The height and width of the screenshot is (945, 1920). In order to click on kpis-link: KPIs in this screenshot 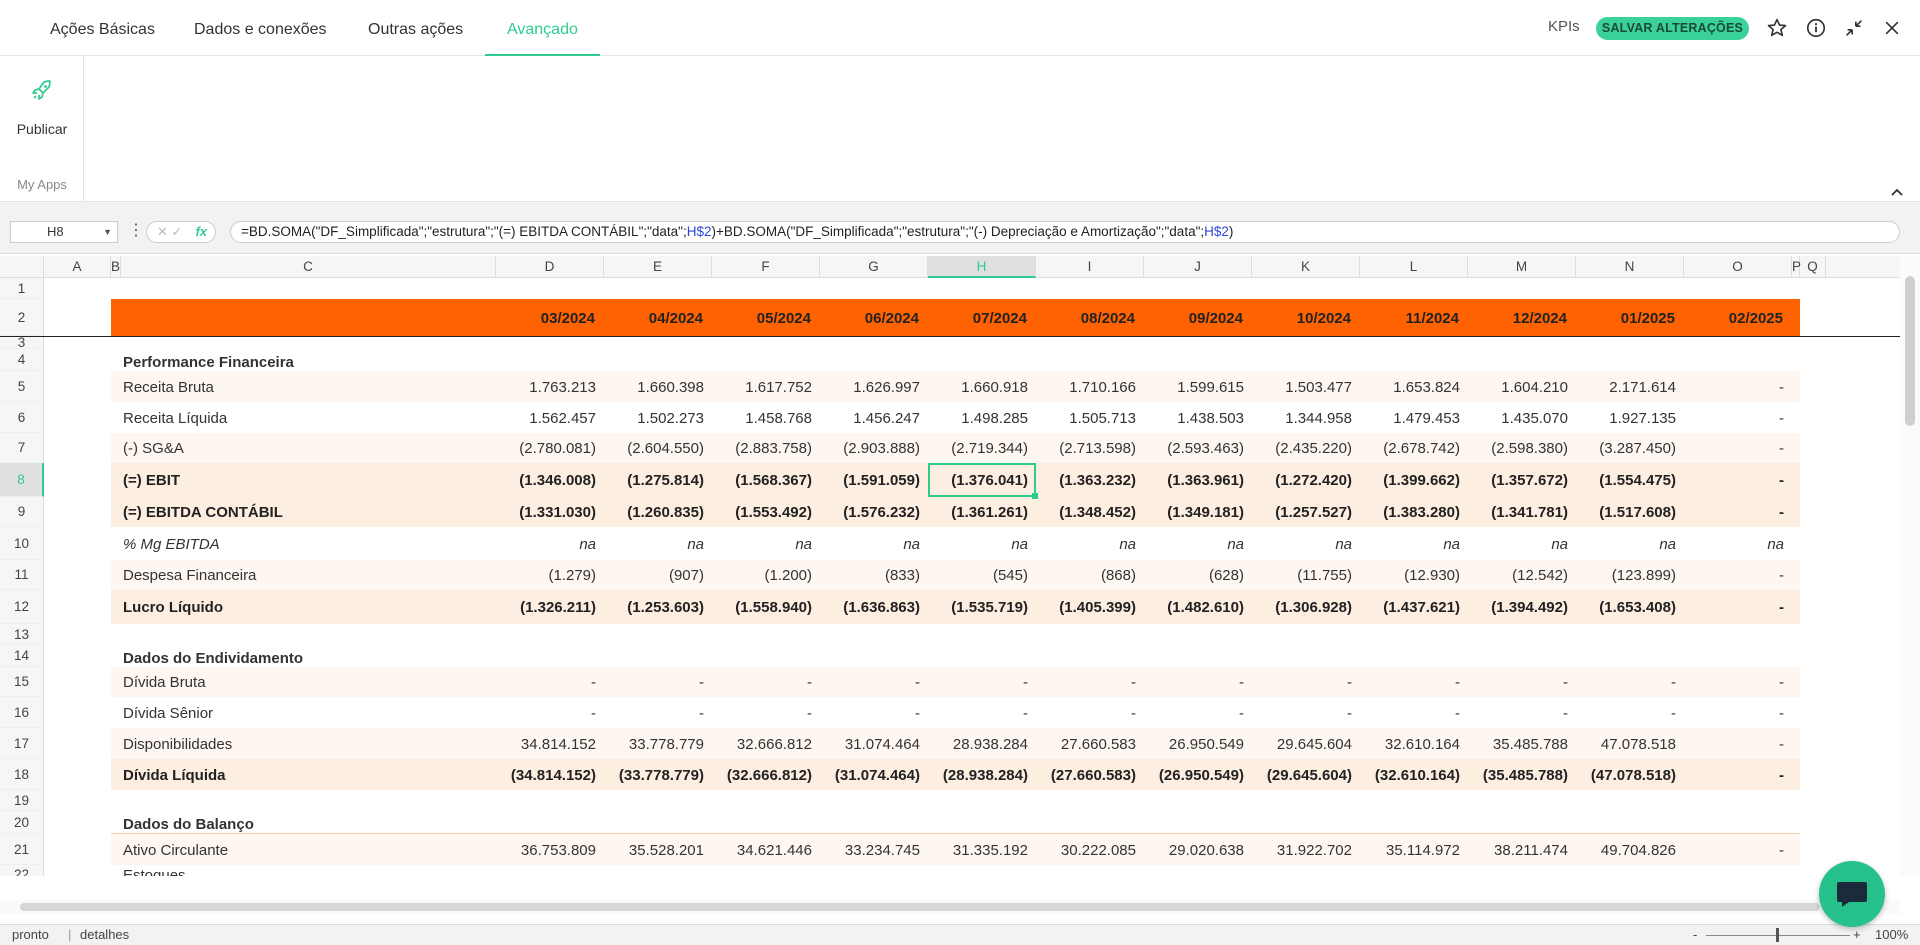, I will do `click(1564, 26)`.